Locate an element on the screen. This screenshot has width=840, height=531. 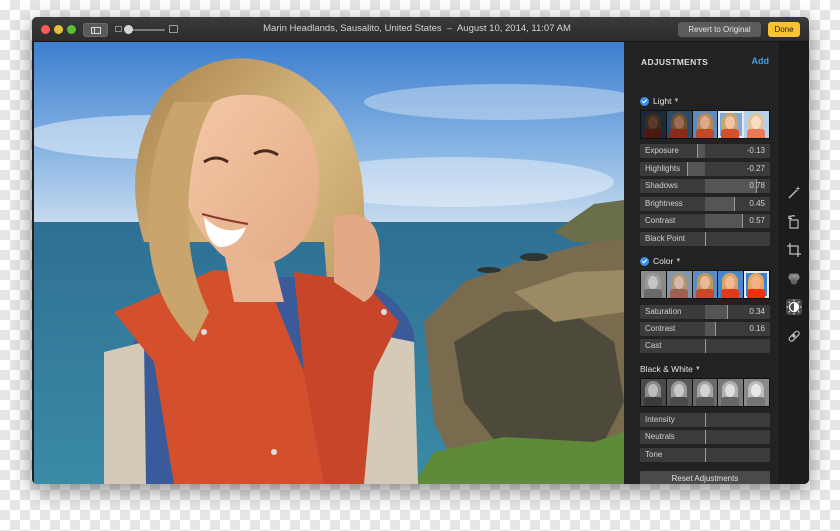
neutrals-slider: Neutrals is located at coordinates (705, 437).